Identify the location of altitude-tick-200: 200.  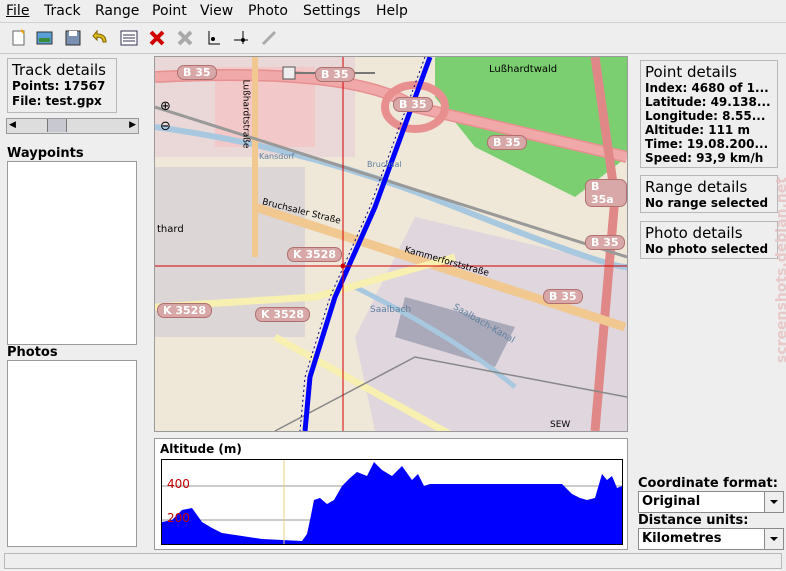
(178, 518).